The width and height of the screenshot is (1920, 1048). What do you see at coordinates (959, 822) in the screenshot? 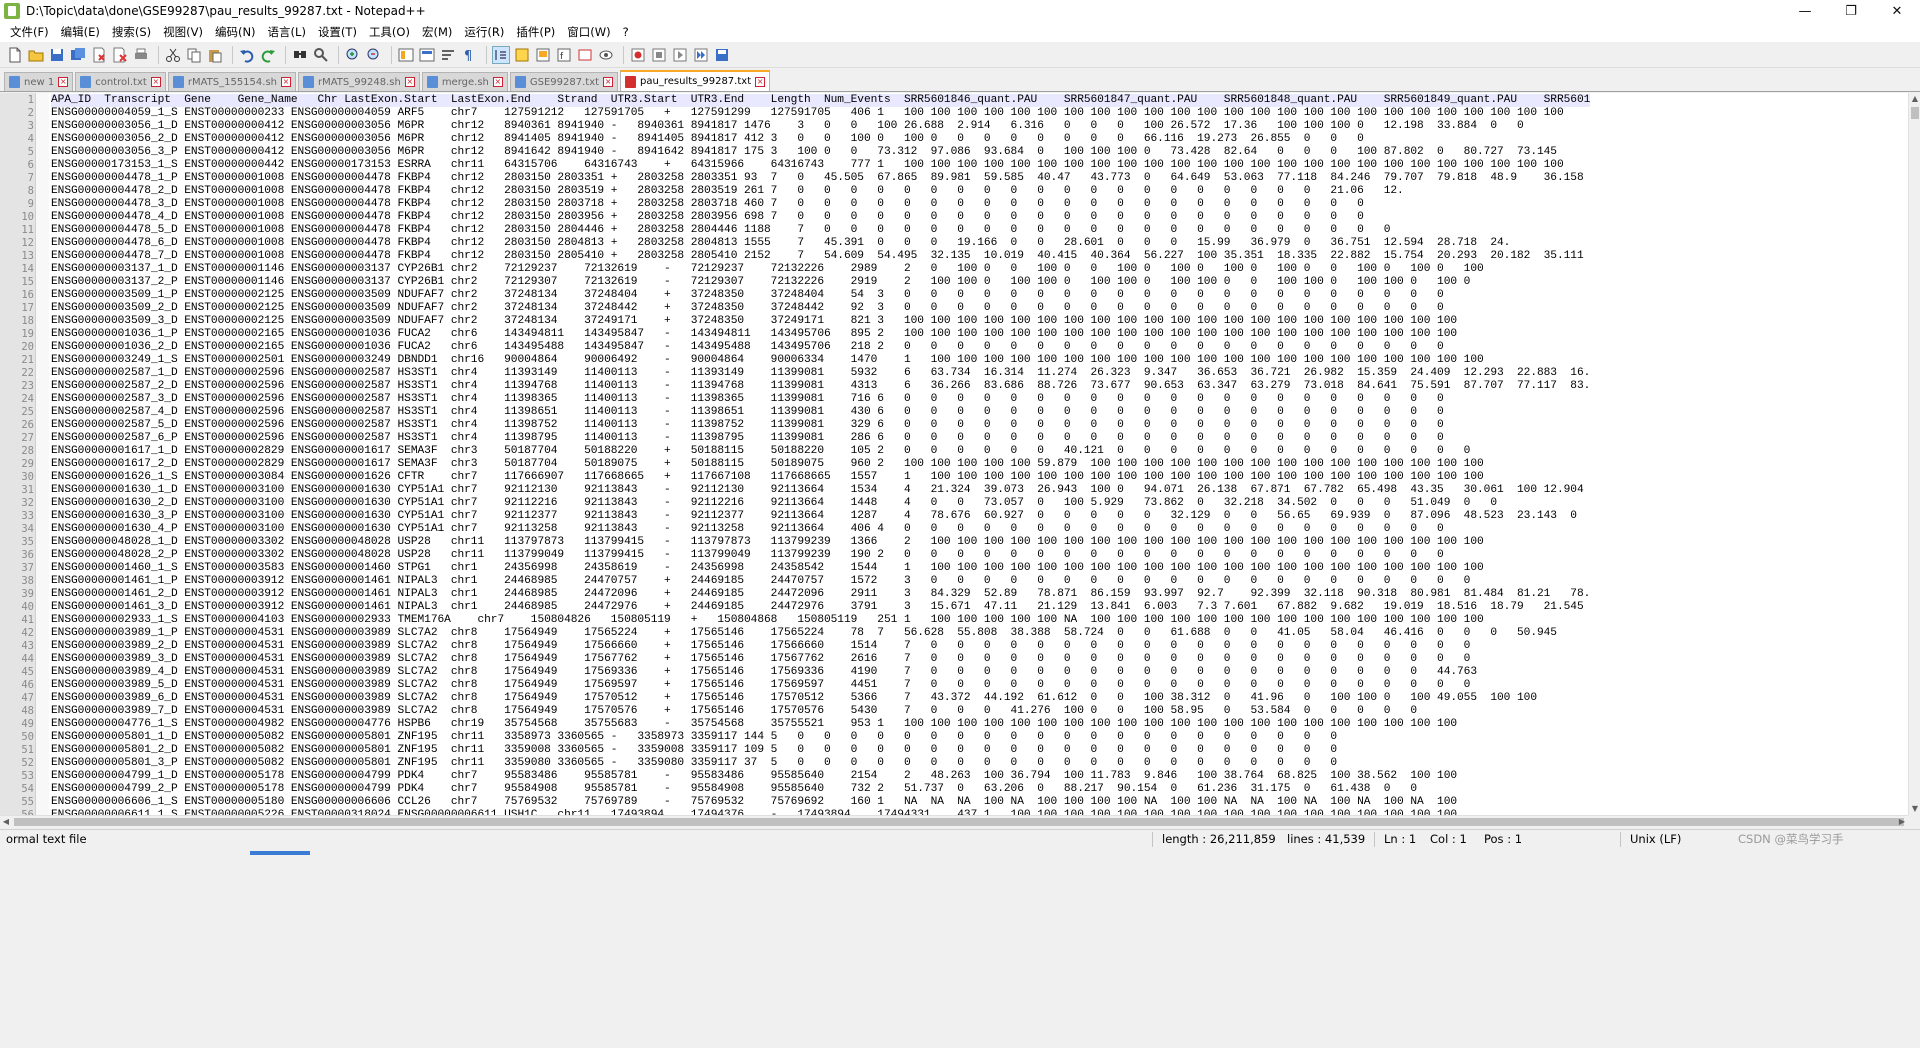
I see `horizontal-scroll-thumb` at bounding box center [959, 822].